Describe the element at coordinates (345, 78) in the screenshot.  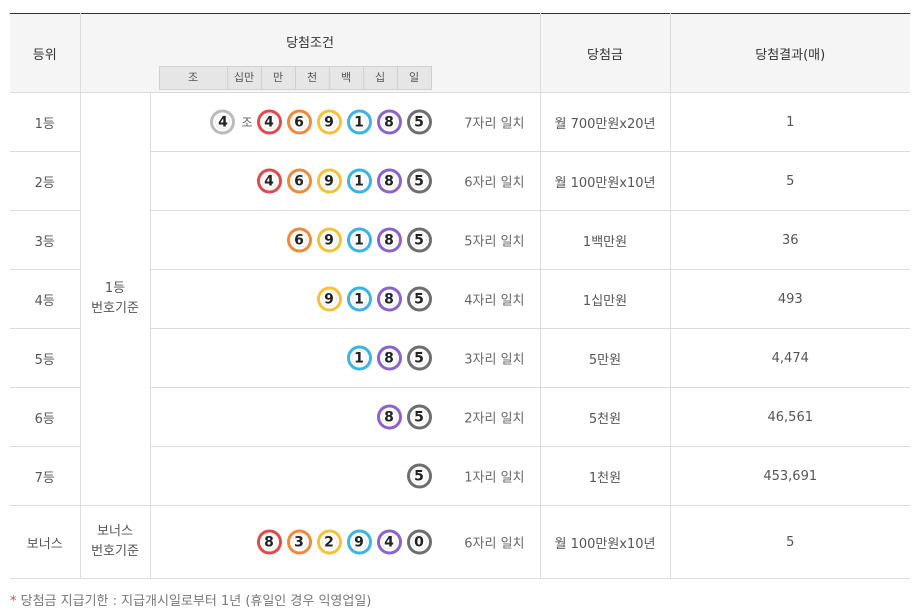
I see `digit-head-100: 백` at that location.